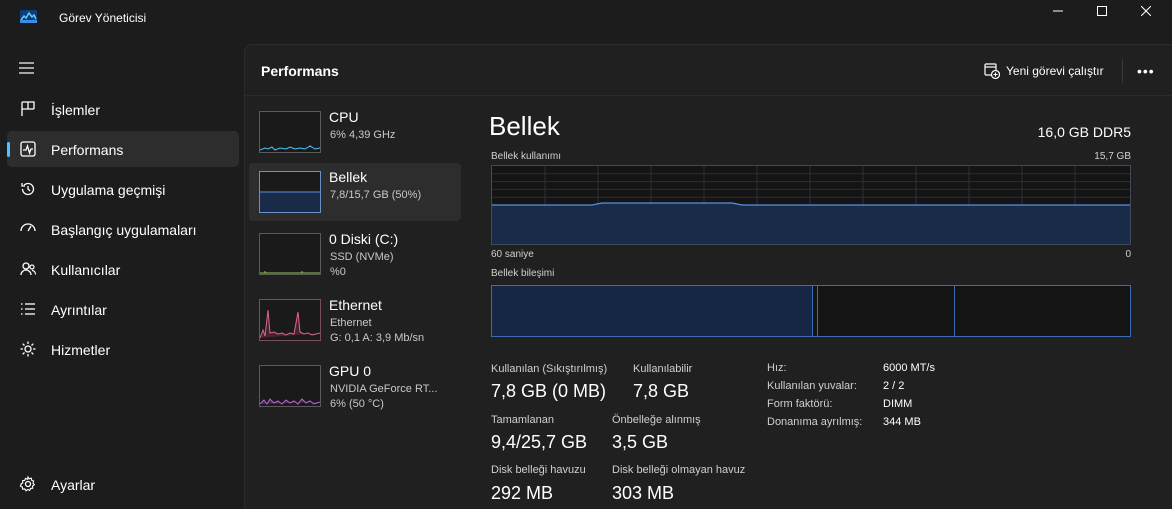 Image resolution: width=1172 pixels, height=509 pixels. I want to click on stat-label: Önbelleğe alınmış, so click(656, 420).